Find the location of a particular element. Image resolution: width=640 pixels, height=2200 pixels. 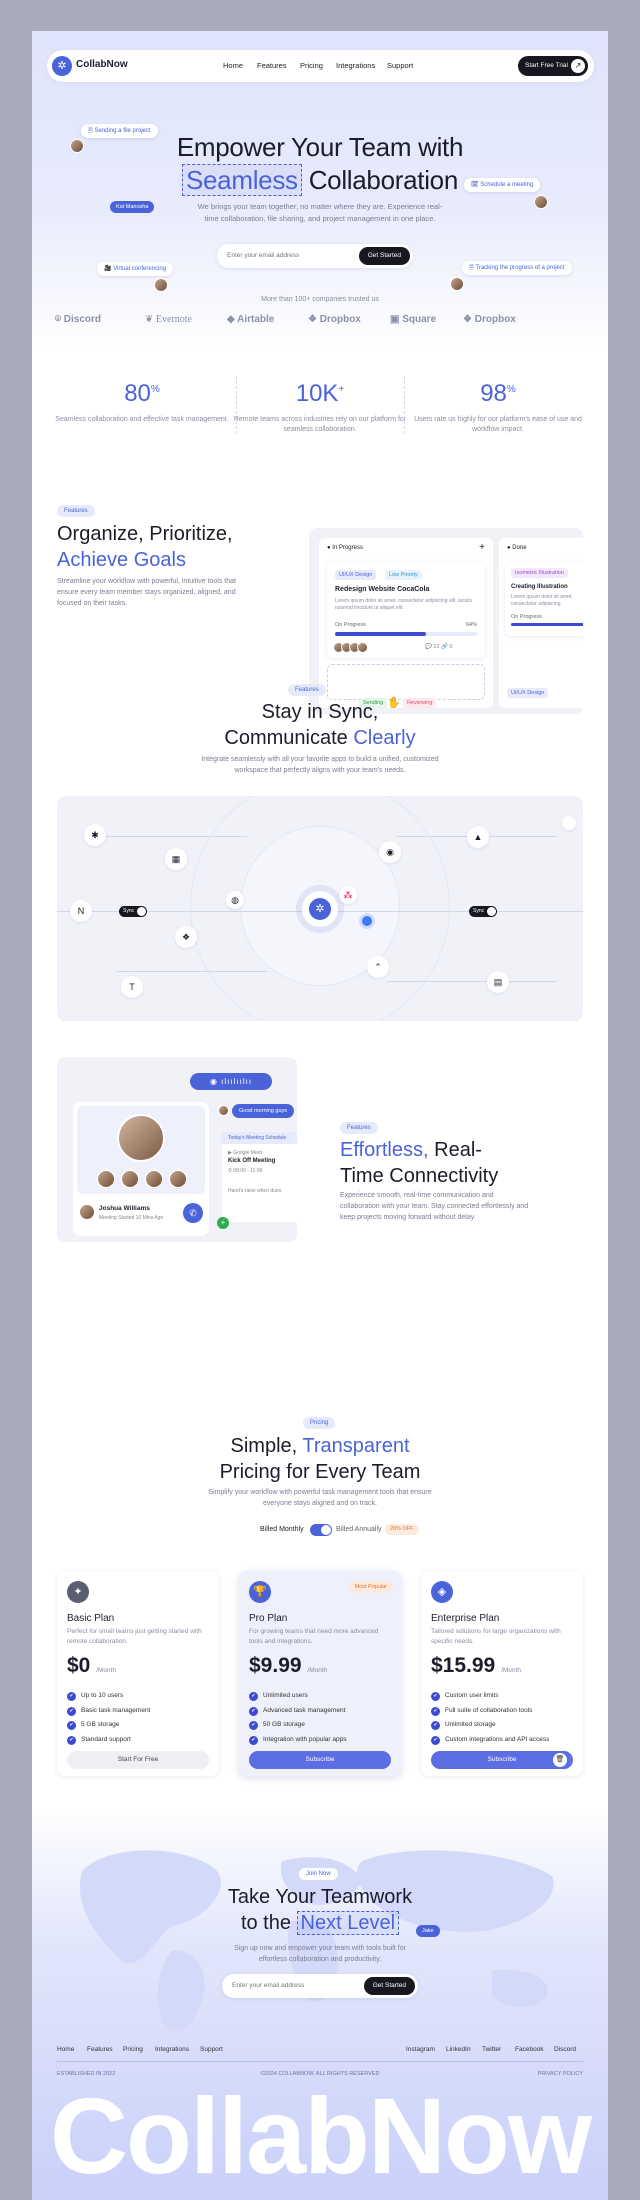

cta-email-input: Enter your email address is located at coordinates (268, 1985).